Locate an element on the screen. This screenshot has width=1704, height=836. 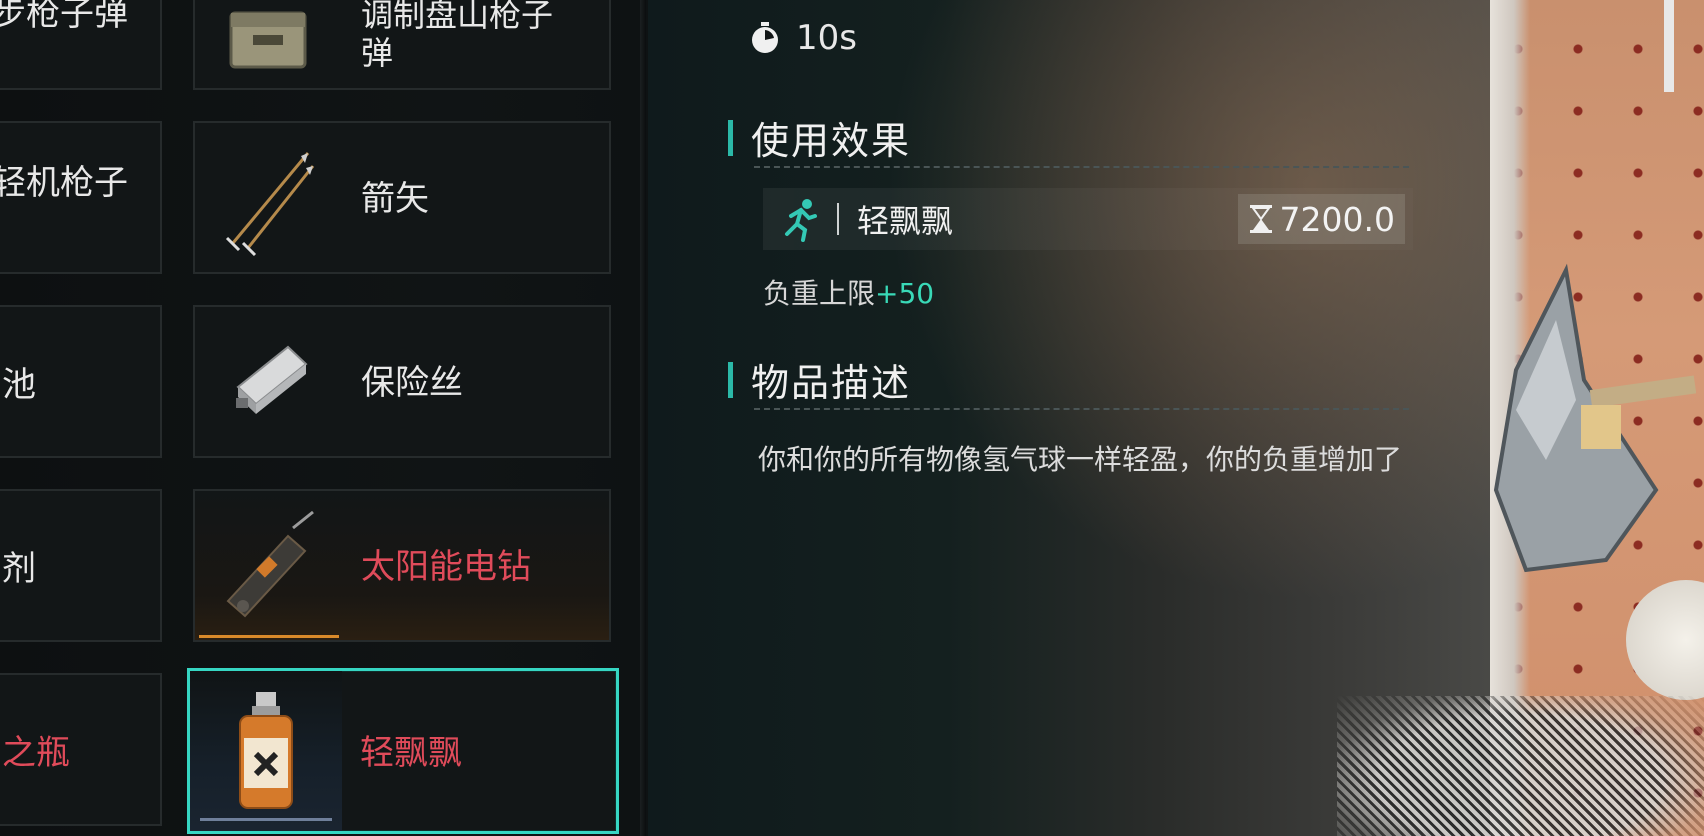
effect-row: 轻飘飘 7200.0 is located at coordinates (1088, 219).